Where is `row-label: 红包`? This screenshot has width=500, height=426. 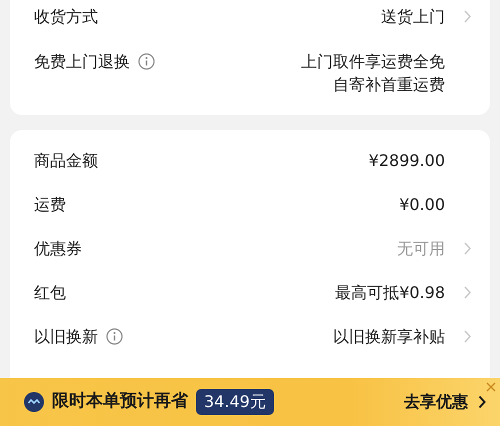
row-label: 红包 is located at coordinates (50, 293).